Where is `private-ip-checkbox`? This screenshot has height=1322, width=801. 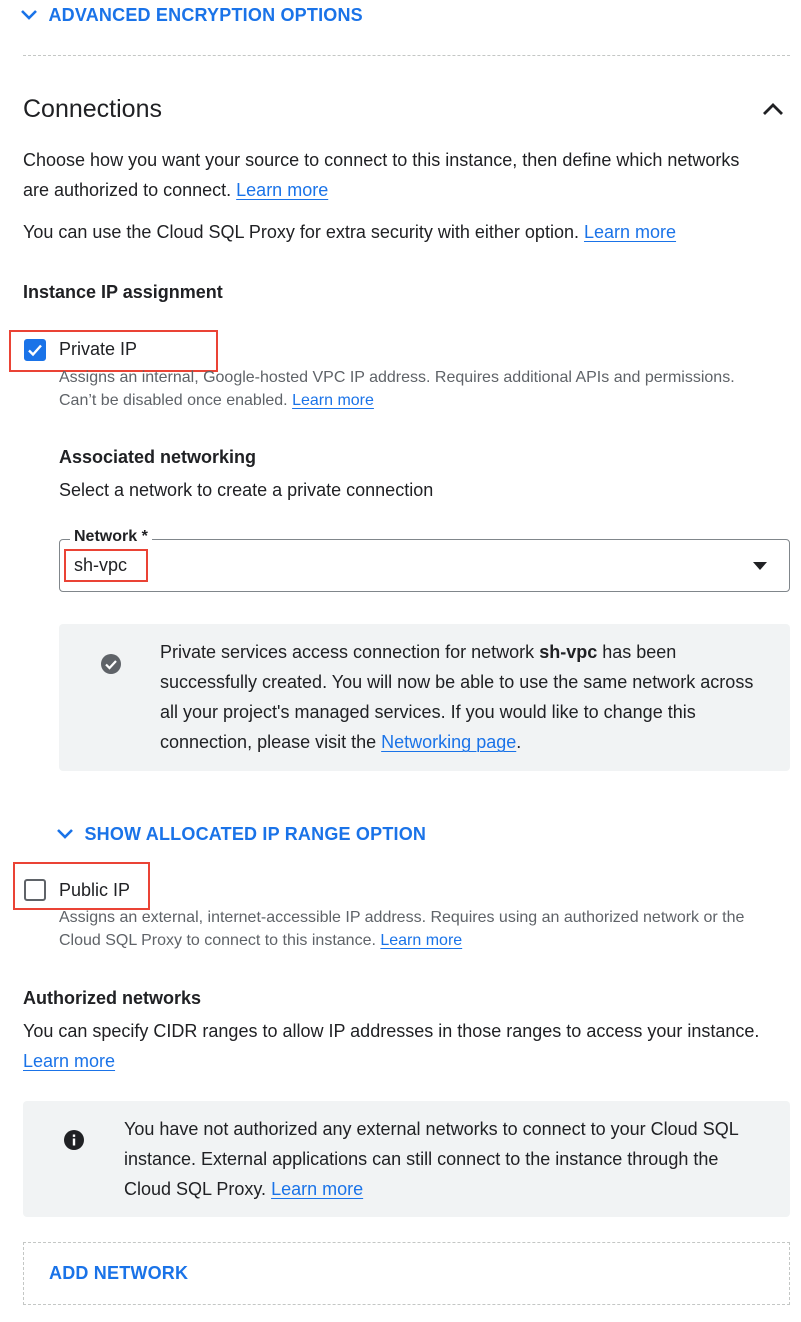
private-ip-checkbox is located at coordinates (35, 350).